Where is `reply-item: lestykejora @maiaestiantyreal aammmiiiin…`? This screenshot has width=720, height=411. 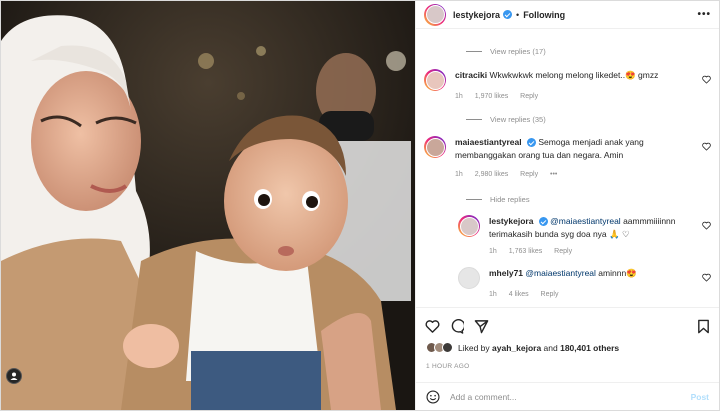 reply-item: lestykejora @maiaestiantyreal aammmiiiin… is located at coordinates (584, 236).